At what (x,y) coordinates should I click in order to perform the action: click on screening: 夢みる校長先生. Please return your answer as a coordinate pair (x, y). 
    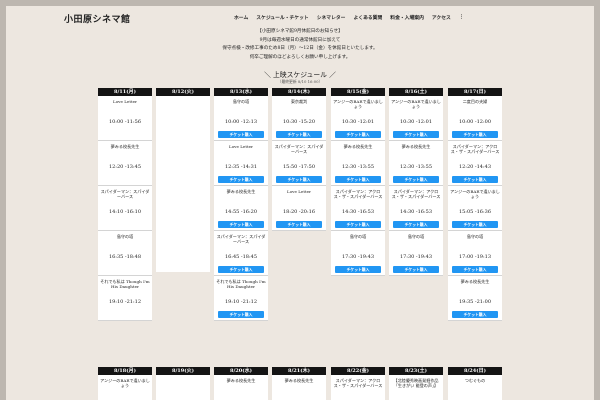
    Looking at the image, I should click on (299, 387).